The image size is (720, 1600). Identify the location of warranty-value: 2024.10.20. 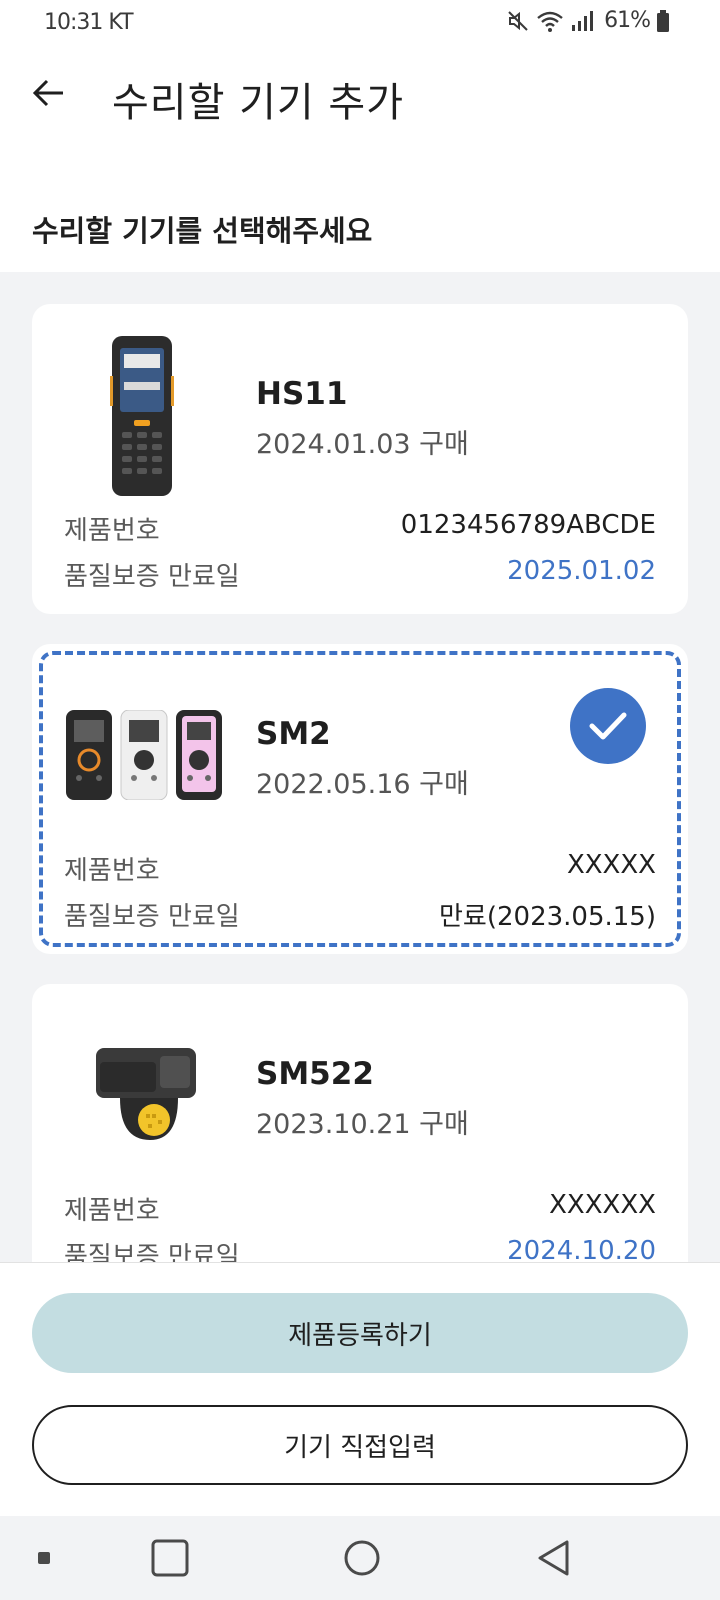
(581, 1249).